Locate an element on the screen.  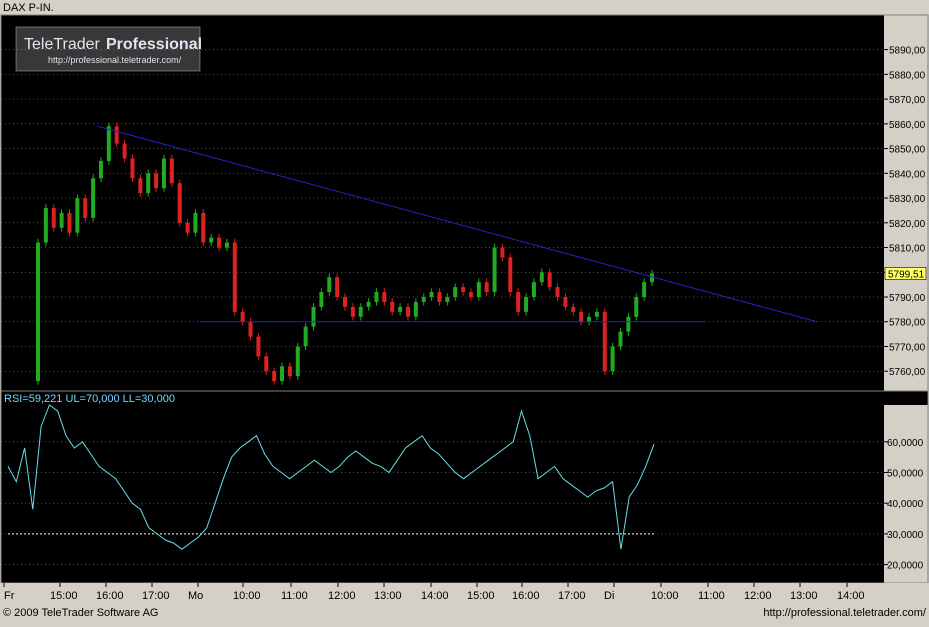
price-tick-label: 5830,00 is located at coordinates (907, 199).